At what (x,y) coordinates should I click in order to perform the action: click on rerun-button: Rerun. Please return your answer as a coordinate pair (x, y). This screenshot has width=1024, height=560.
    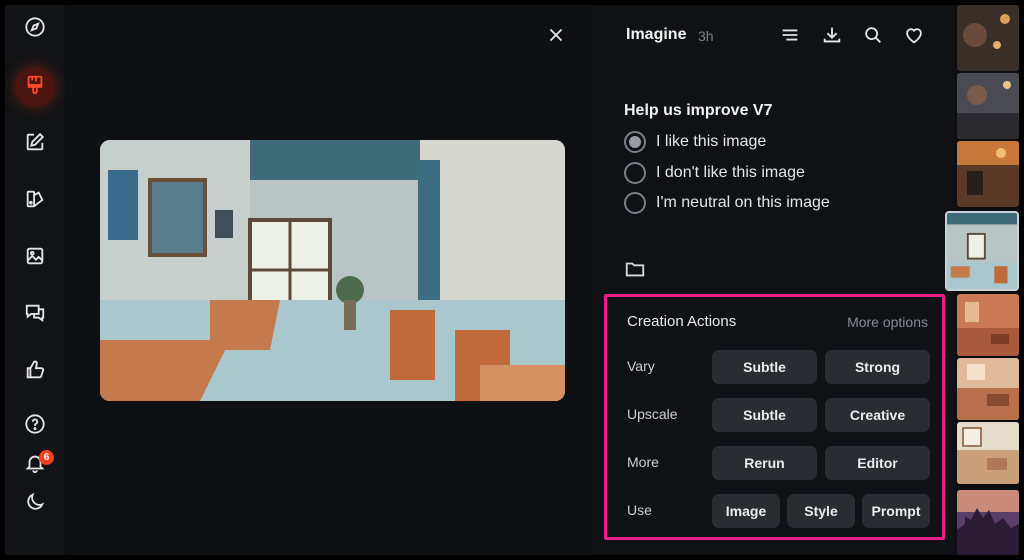
    Looking at the image, I should click on (764, 463).